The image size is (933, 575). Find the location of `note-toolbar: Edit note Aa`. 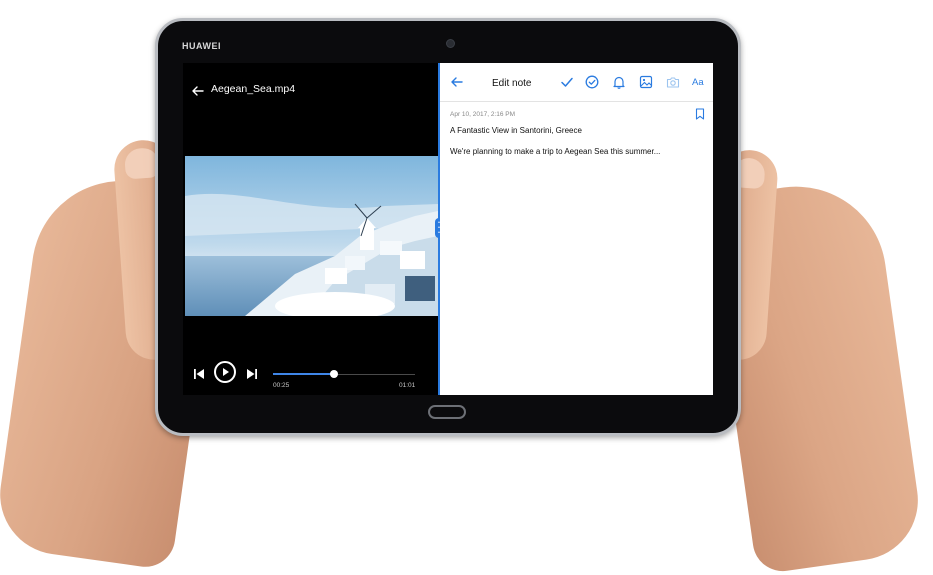

note-toolbar: Edit note Aa is located at coordinates (576, 82).